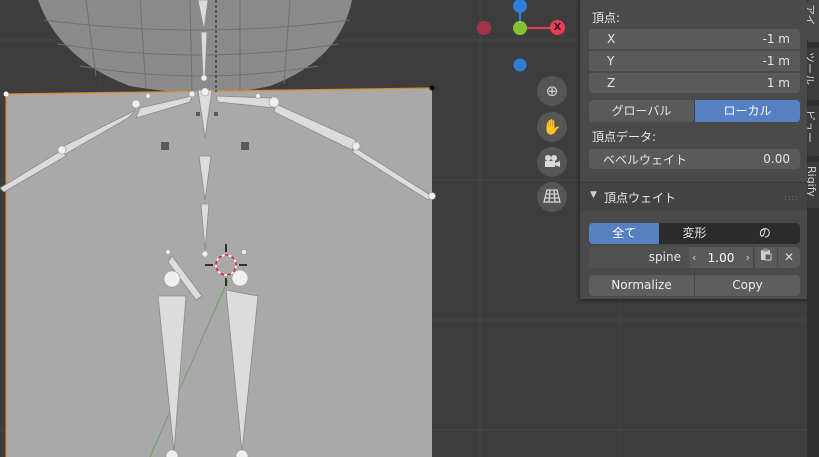 This screenshot has width=819, height=457. I want to click on filter-all-tab: 全て, so click(624, 233).